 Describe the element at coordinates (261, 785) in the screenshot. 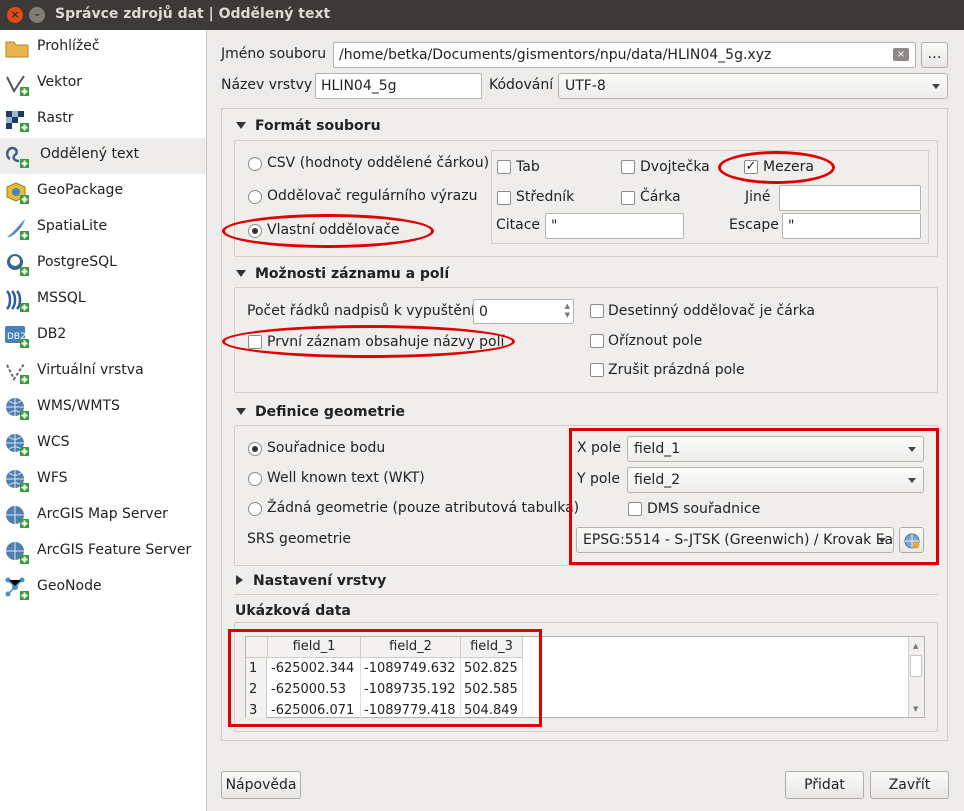

I see `help-button: Nápověda` at that location.